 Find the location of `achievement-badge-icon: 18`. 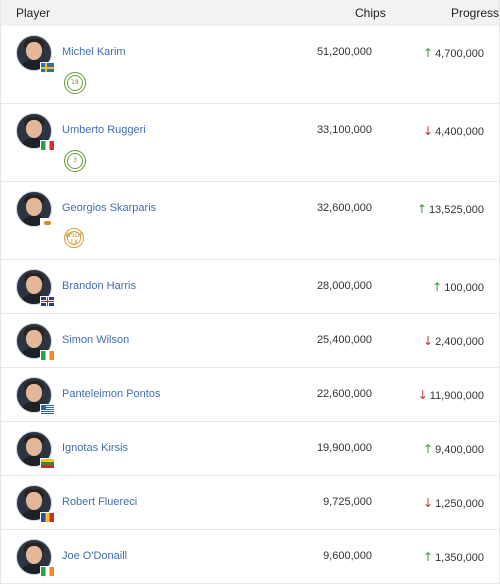

achievement-badge-icon: 18 is located at coordinates (75, 83).